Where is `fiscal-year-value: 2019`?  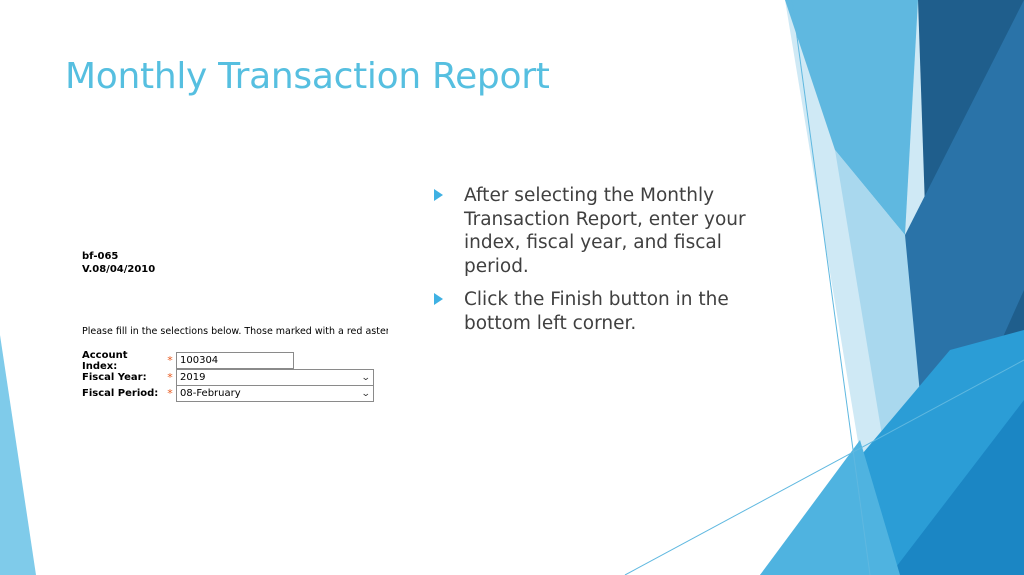 fiscal-year-value: 2019 is located at coordinates (193, 377).